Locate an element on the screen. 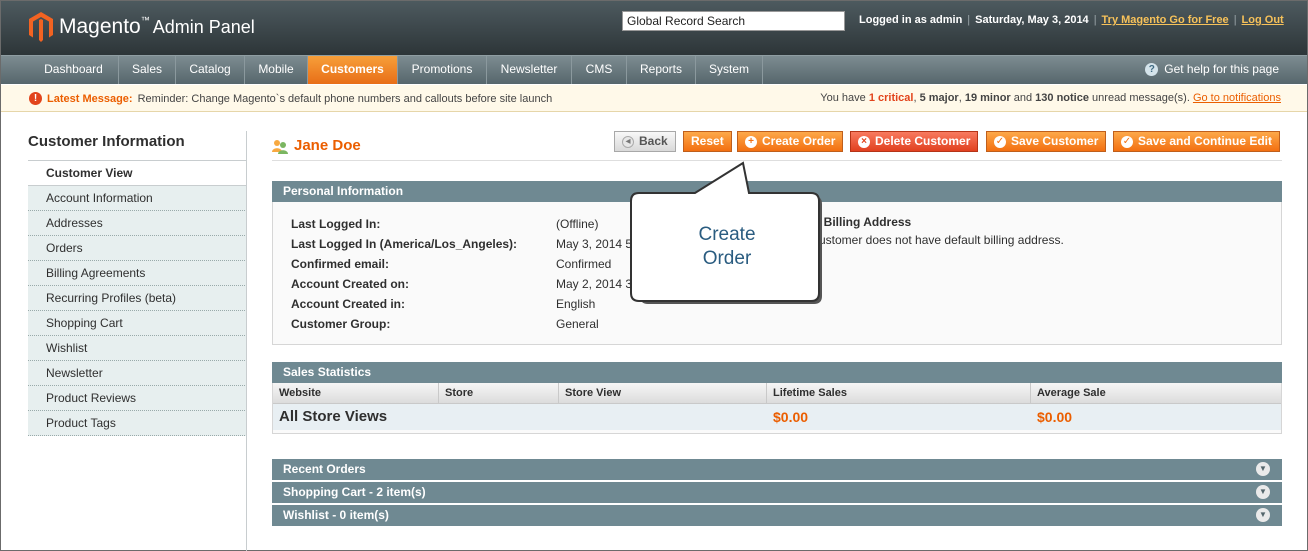 This screenshot has height=551, width=1308. column-website: Website is located at coordinates (356, 393).